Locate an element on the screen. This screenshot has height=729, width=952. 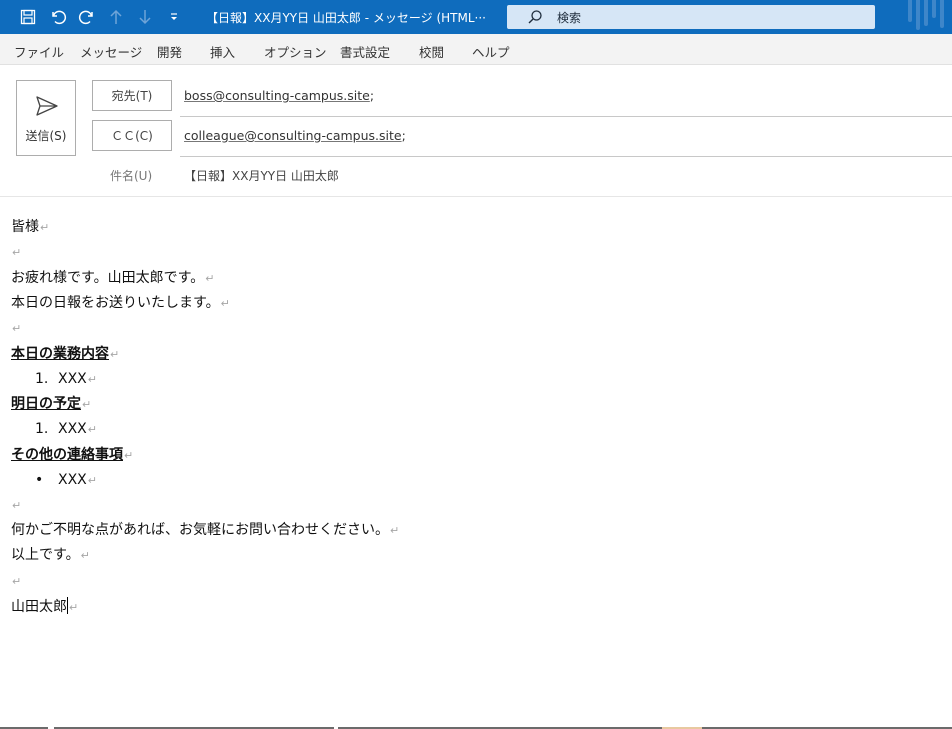
search-placeholder: 検索 is located at coordinates (569, 18).